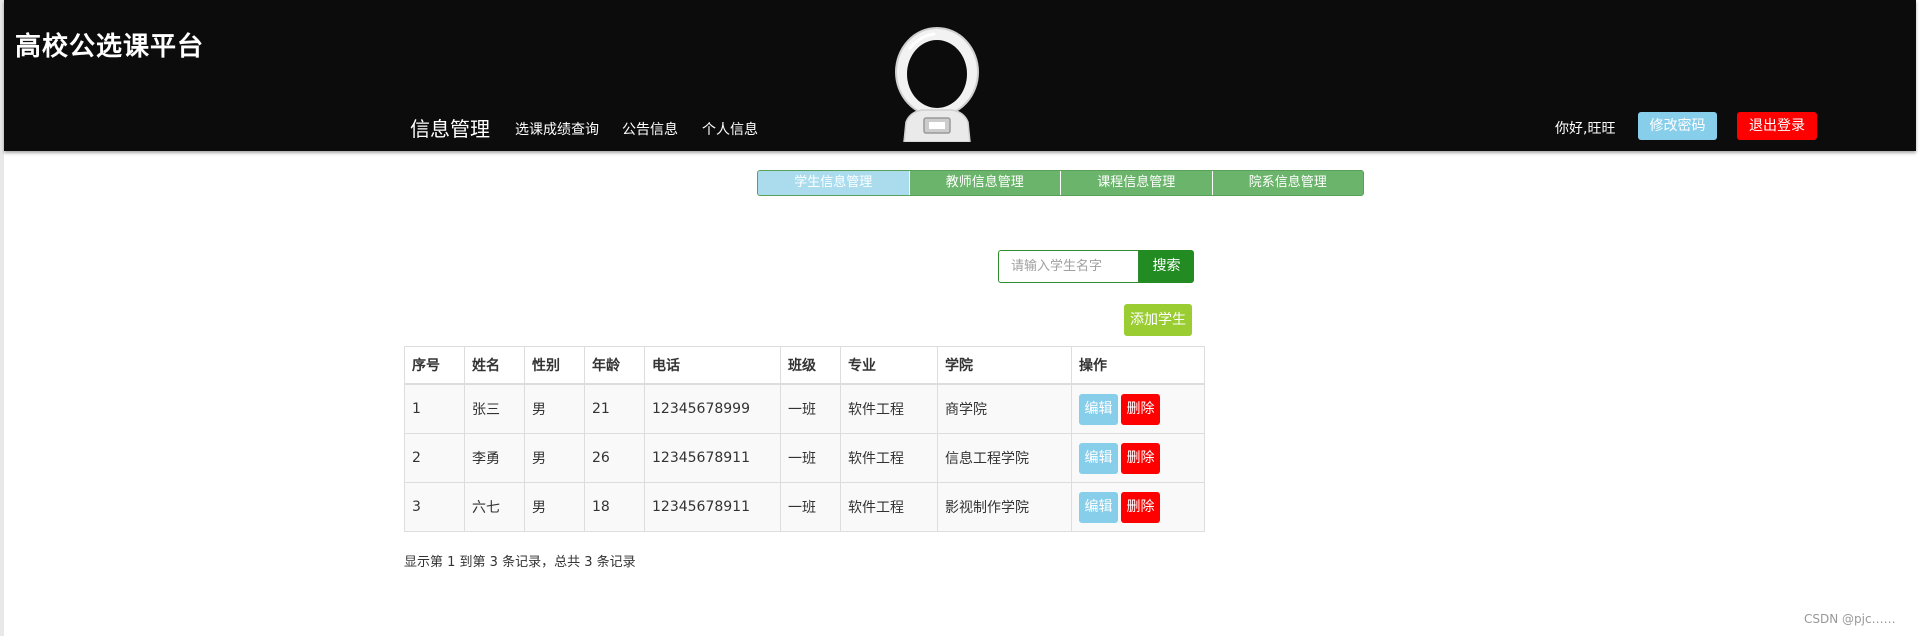  What do you see at coordinates (434, 507) in the screenshot?
I see `cell-index: 3` at bounding box center [434, 507].